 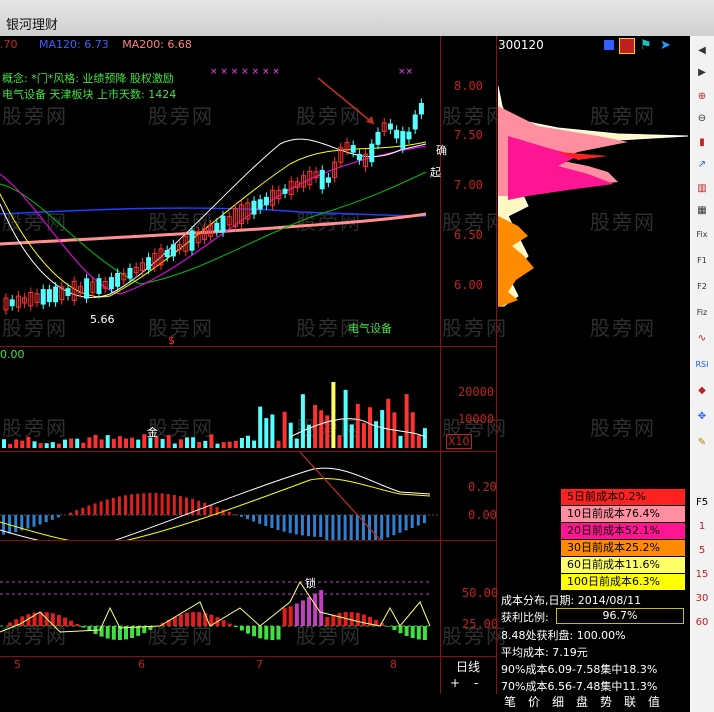 I want to click on volume-bars, so click(x=214, y=415).